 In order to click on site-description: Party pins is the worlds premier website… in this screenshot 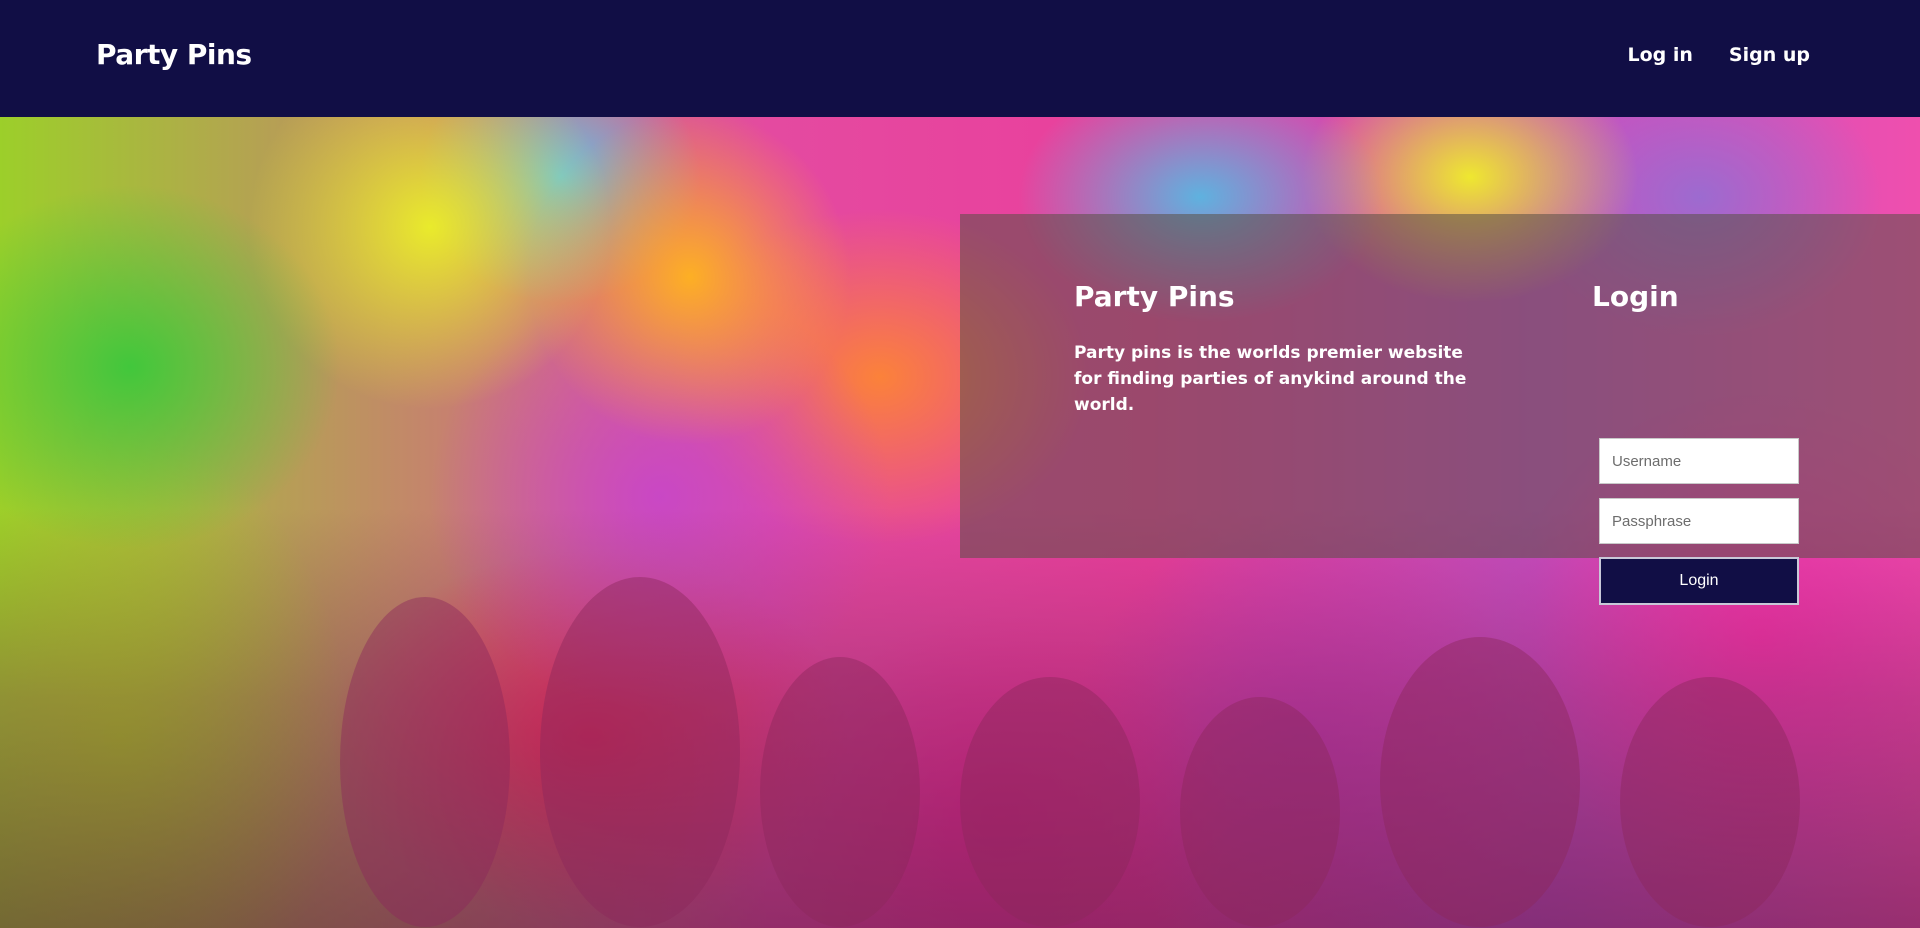, I will do `click(1270, 379)`.